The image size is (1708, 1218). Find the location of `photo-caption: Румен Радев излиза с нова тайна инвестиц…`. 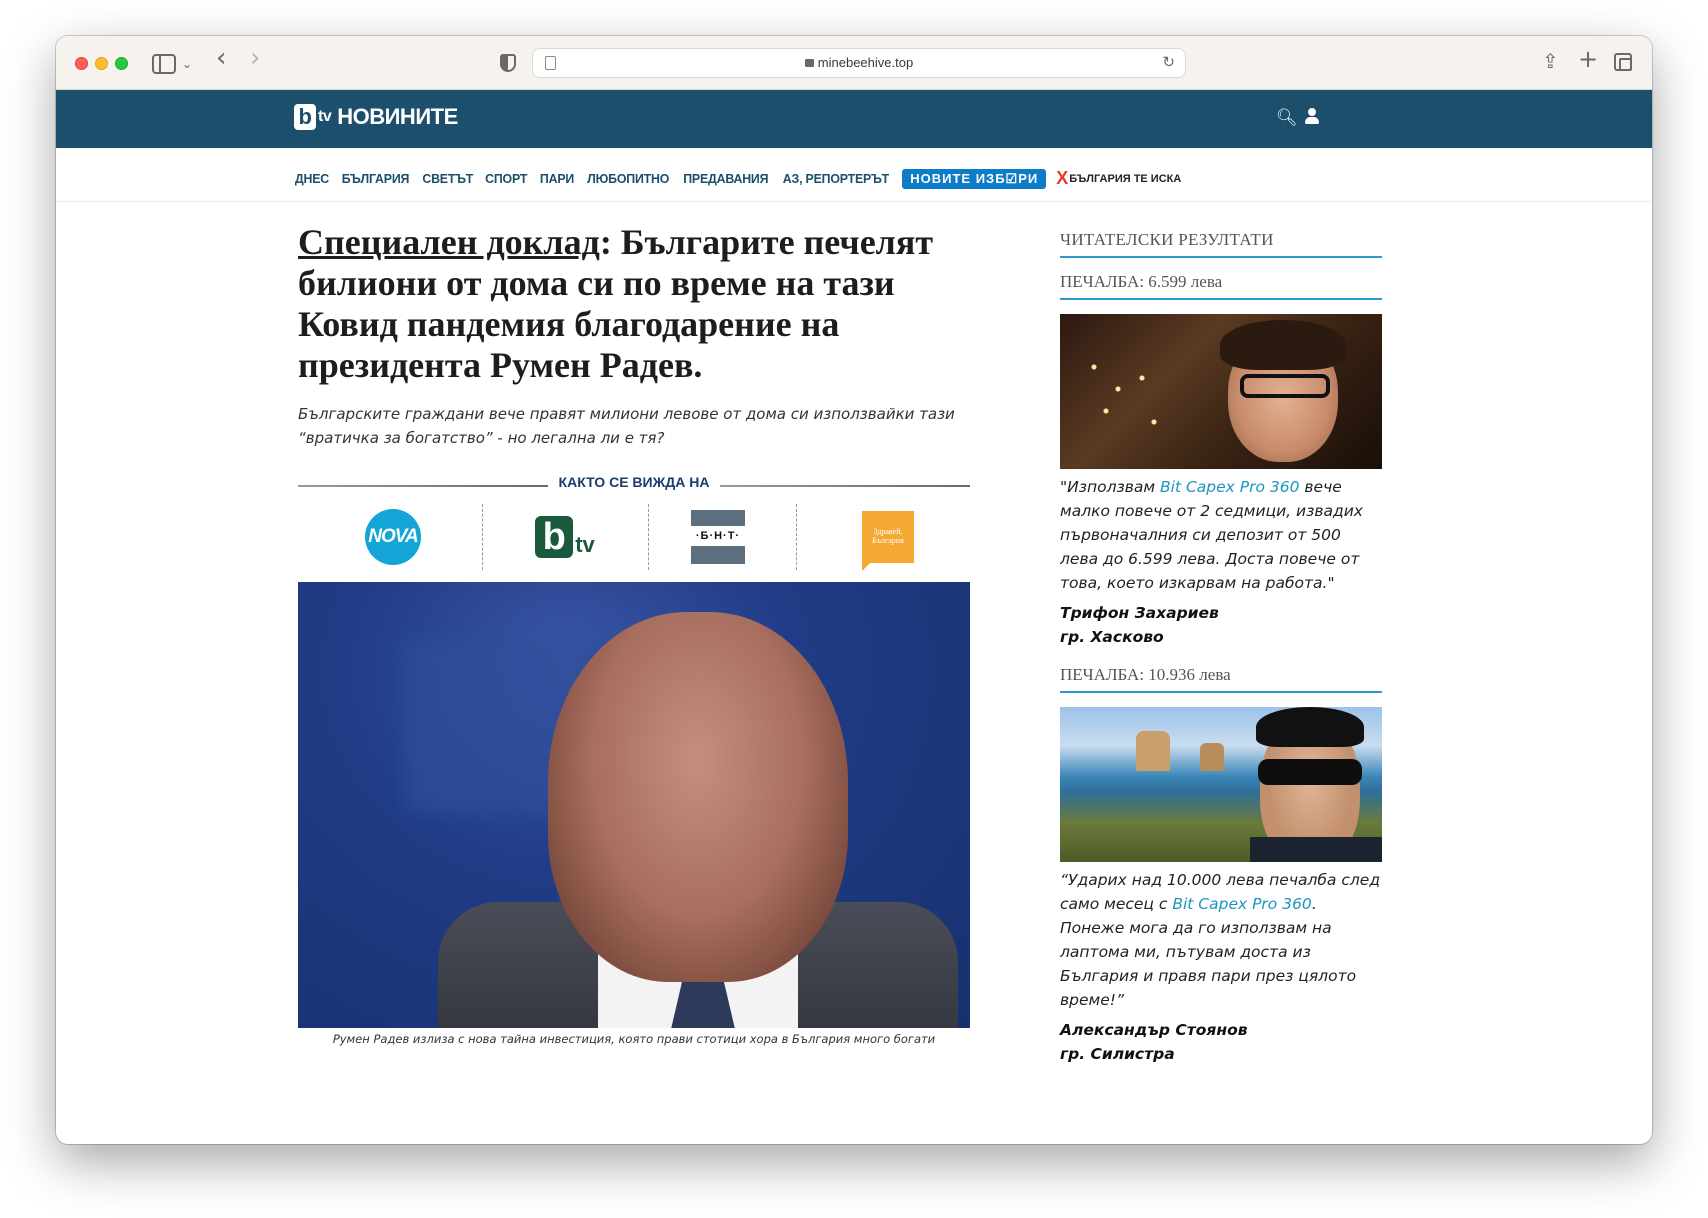

photo-caption: Румен Радев излиза с нова тайна инвестиц… is located at coordinates (634, 1039).